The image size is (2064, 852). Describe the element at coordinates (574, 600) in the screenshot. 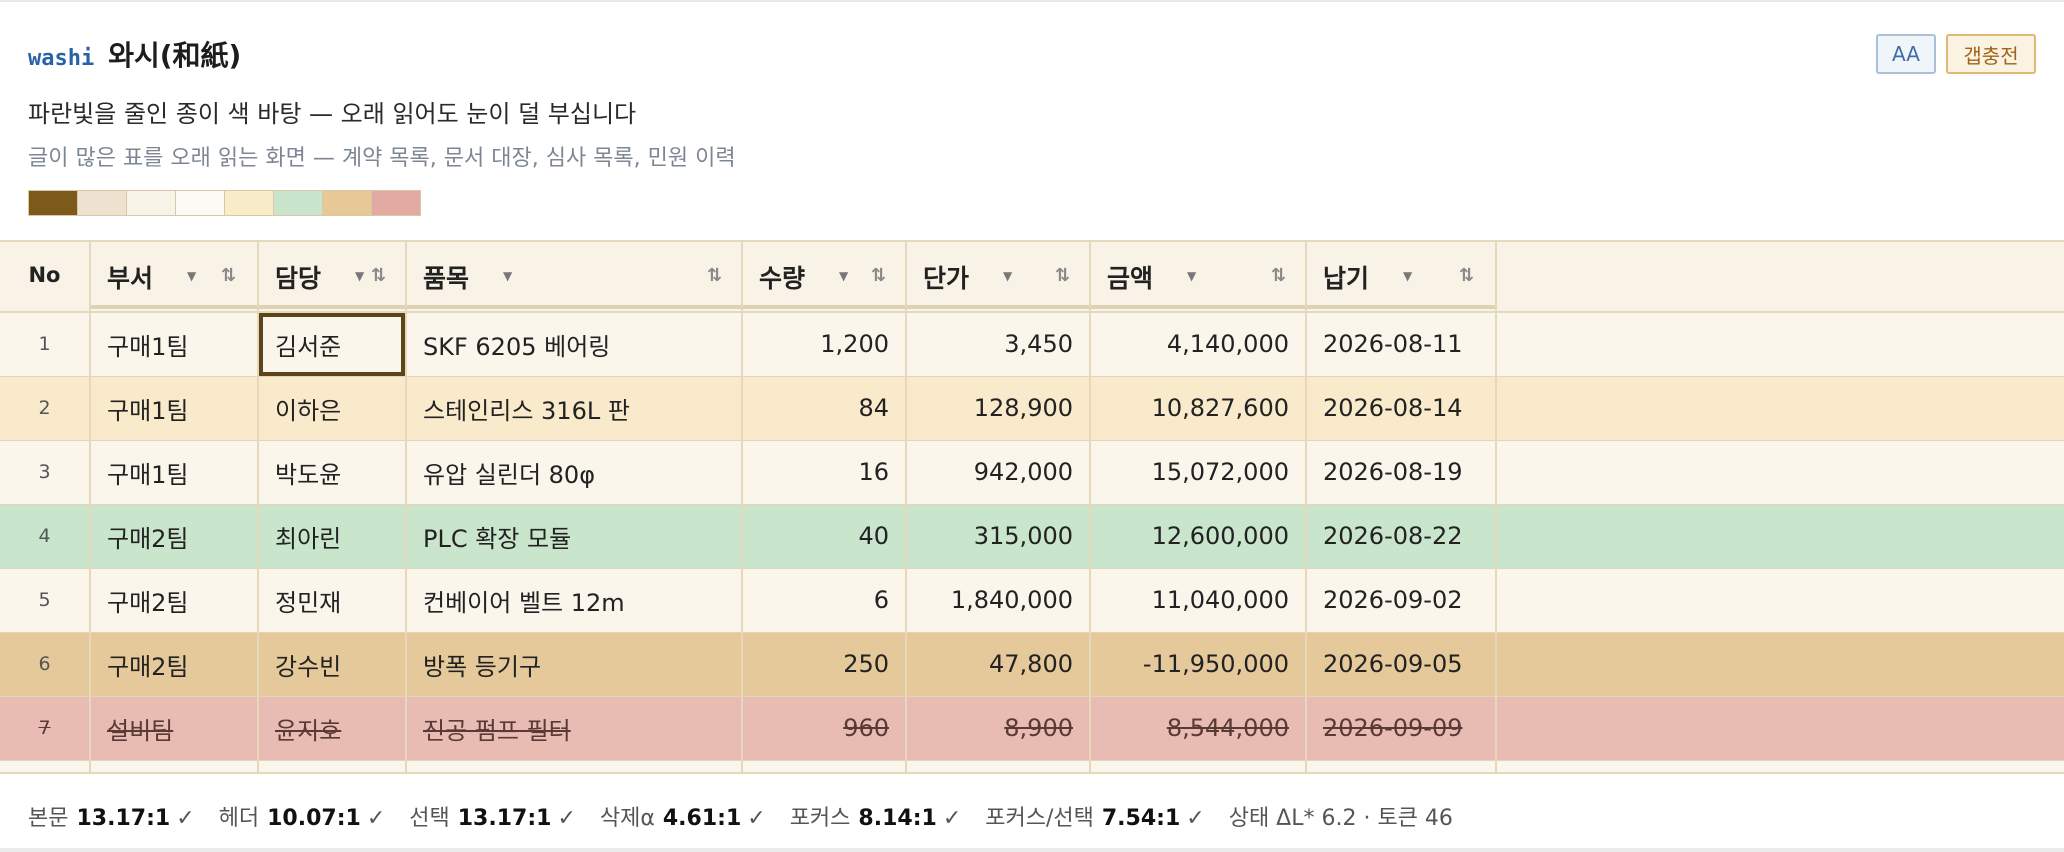

I see `cell-item: 컨베이어 벨트 12m` at that location.